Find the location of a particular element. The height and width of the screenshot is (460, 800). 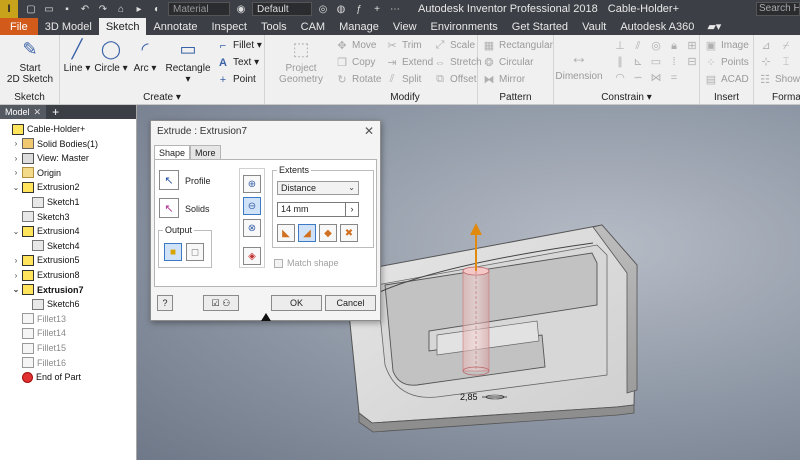

tree-item: ⌄ Extrusion4 is located at coordinates (46, 231).